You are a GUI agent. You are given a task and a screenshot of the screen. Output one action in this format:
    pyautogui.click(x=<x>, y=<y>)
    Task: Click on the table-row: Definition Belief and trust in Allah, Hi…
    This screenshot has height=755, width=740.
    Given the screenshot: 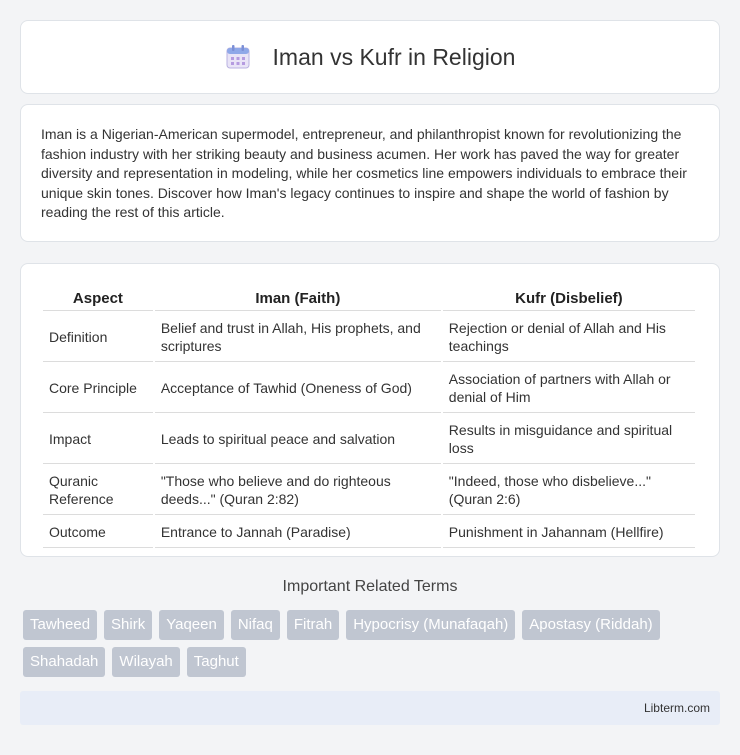 What is the action you would take?
    pyautogui.click(x=369, y=337)
    